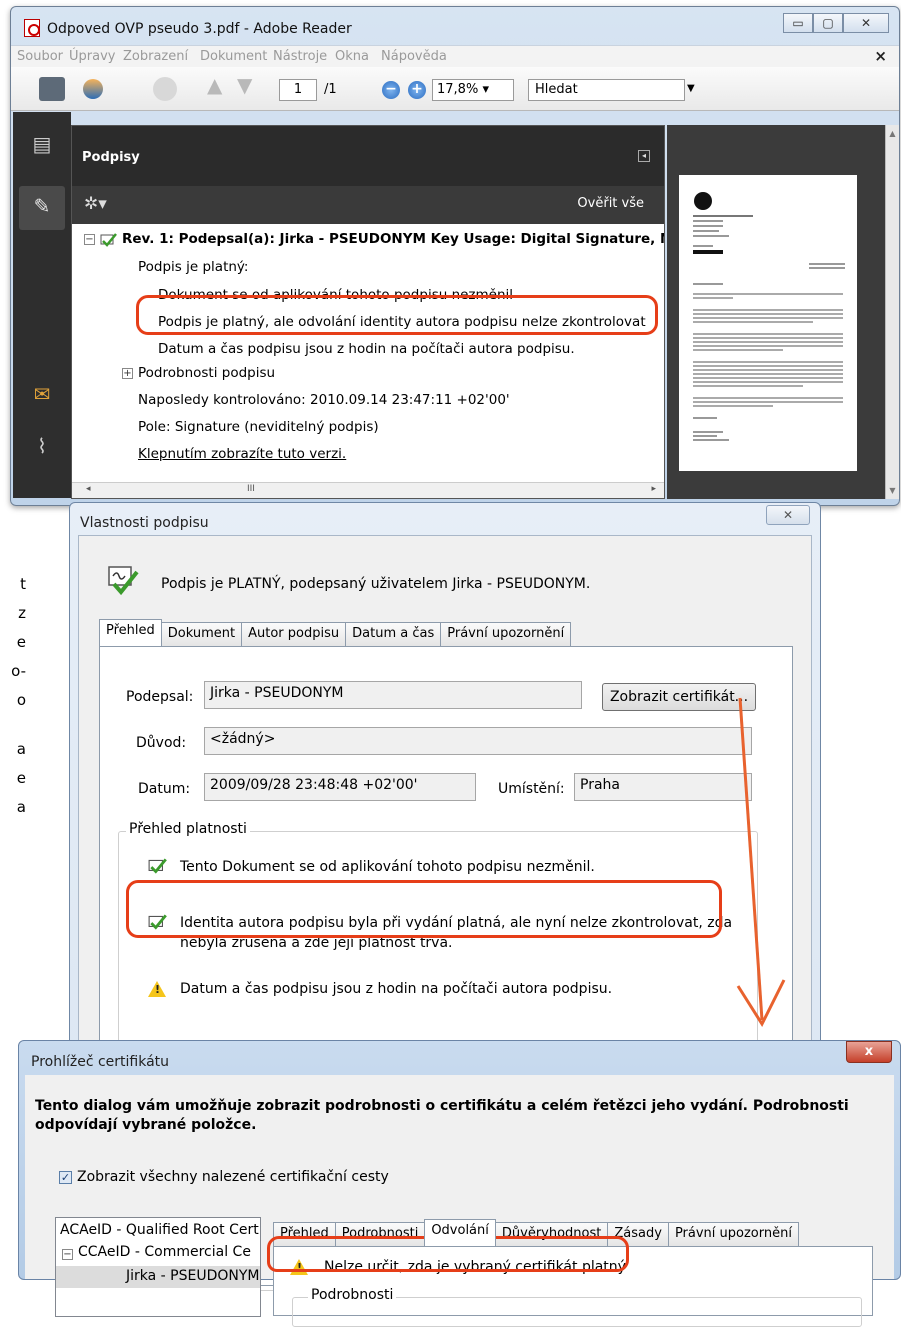  I want to click on tree-item-leaf: Jirka - PSEUDONYM, so click(193, 1276).